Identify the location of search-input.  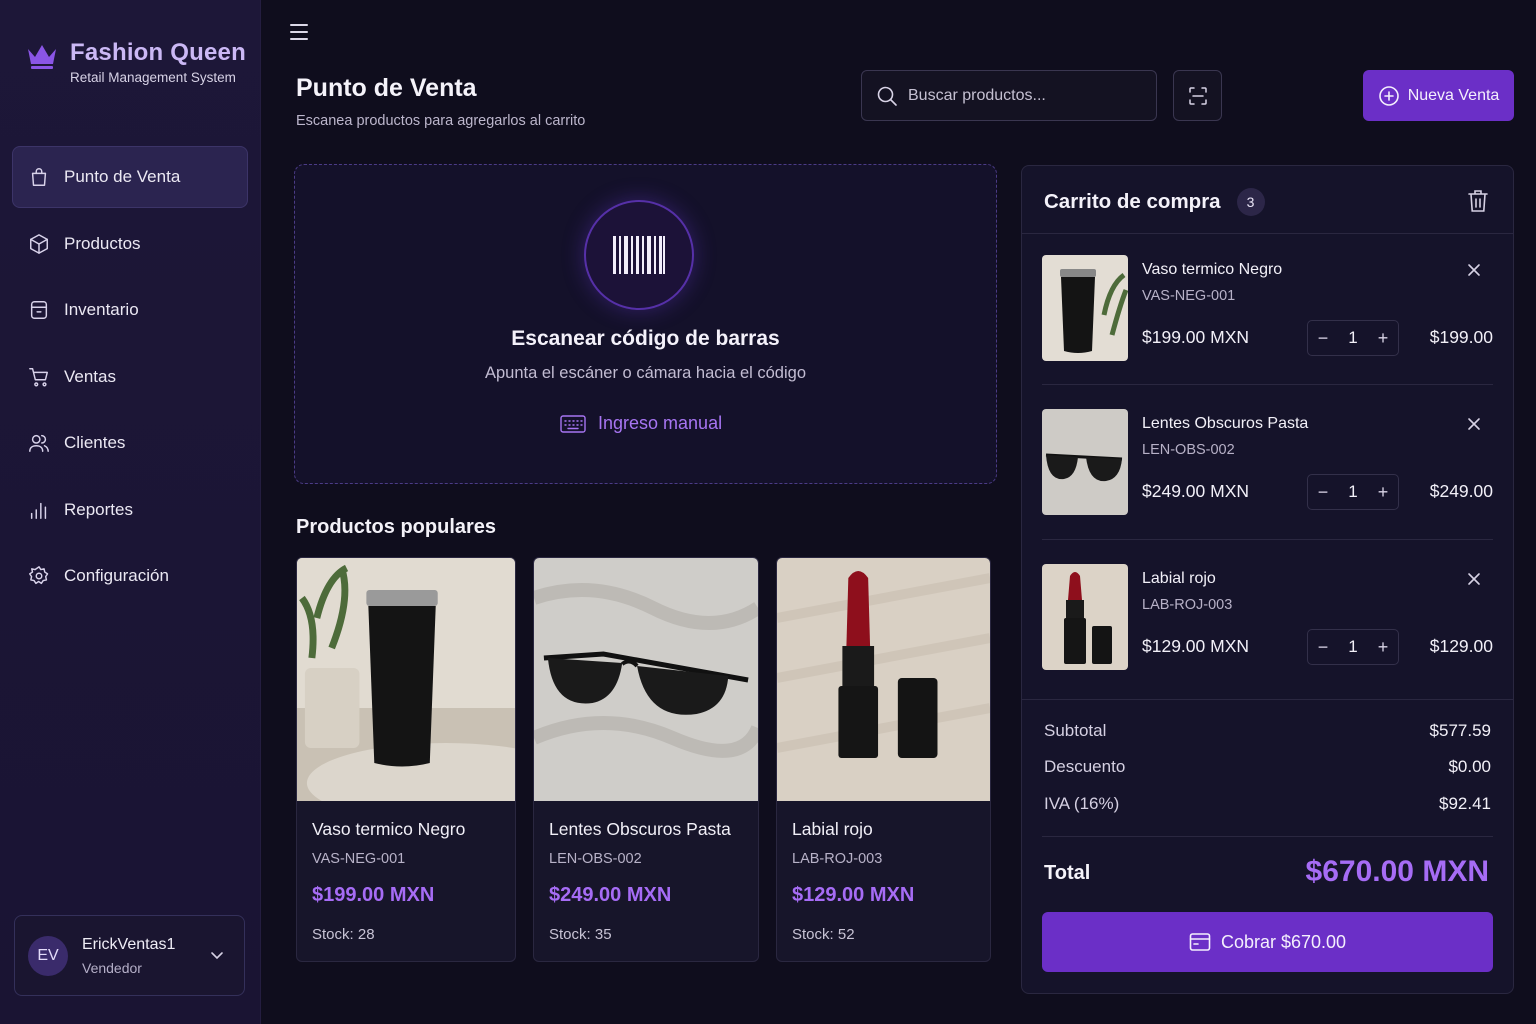
(1018, 95).